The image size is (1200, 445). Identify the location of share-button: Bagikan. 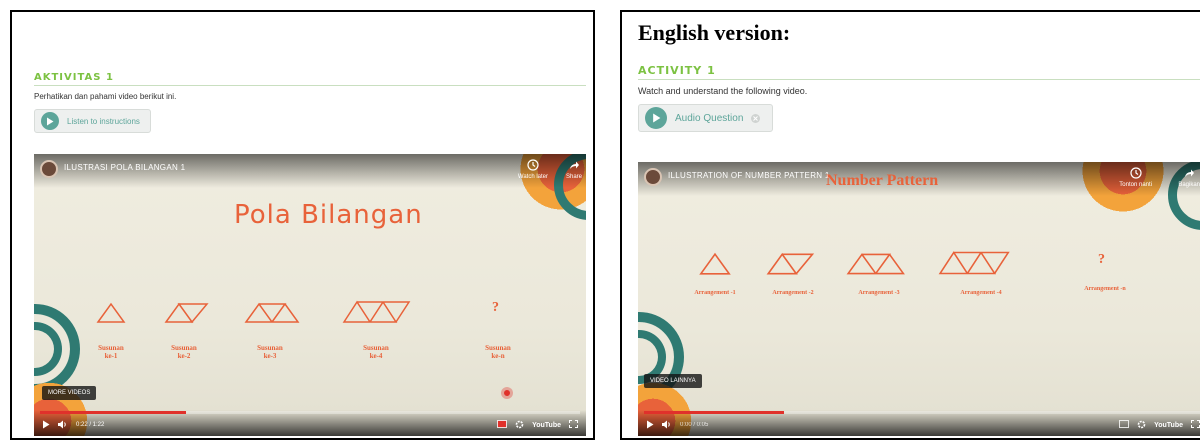
(1189, 177).